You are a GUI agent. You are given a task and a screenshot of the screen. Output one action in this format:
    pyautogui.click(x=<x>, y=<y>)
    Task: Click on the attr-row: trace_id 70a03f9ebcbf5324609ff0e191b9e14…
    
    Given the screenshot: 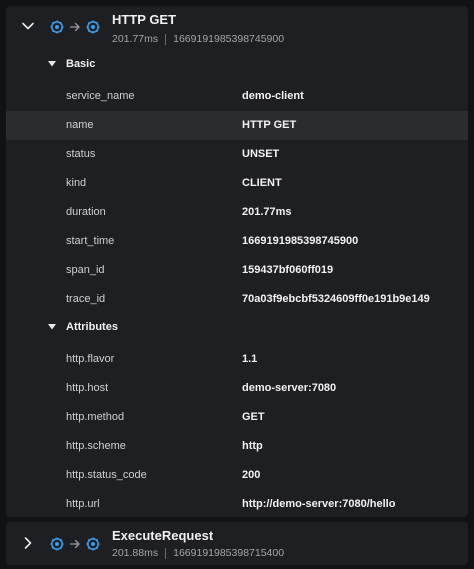 What is the action you would take?
    pyautogui.click(x=237, y=299)
    